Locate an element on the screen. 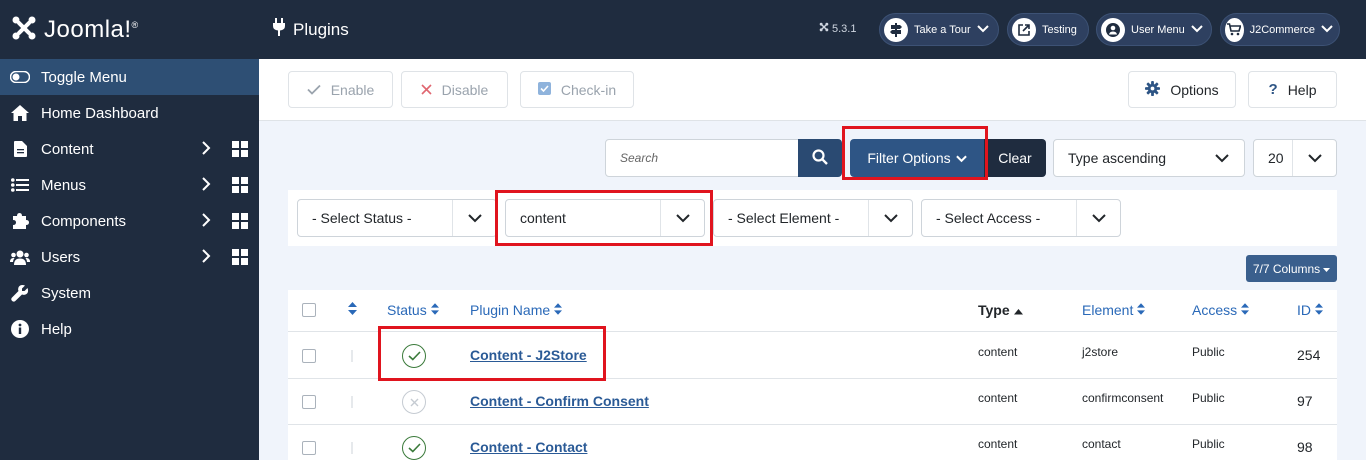 The height and width of the screenshot is (460, 1366). enable-button: Enable is located at coordinates (340, 89).